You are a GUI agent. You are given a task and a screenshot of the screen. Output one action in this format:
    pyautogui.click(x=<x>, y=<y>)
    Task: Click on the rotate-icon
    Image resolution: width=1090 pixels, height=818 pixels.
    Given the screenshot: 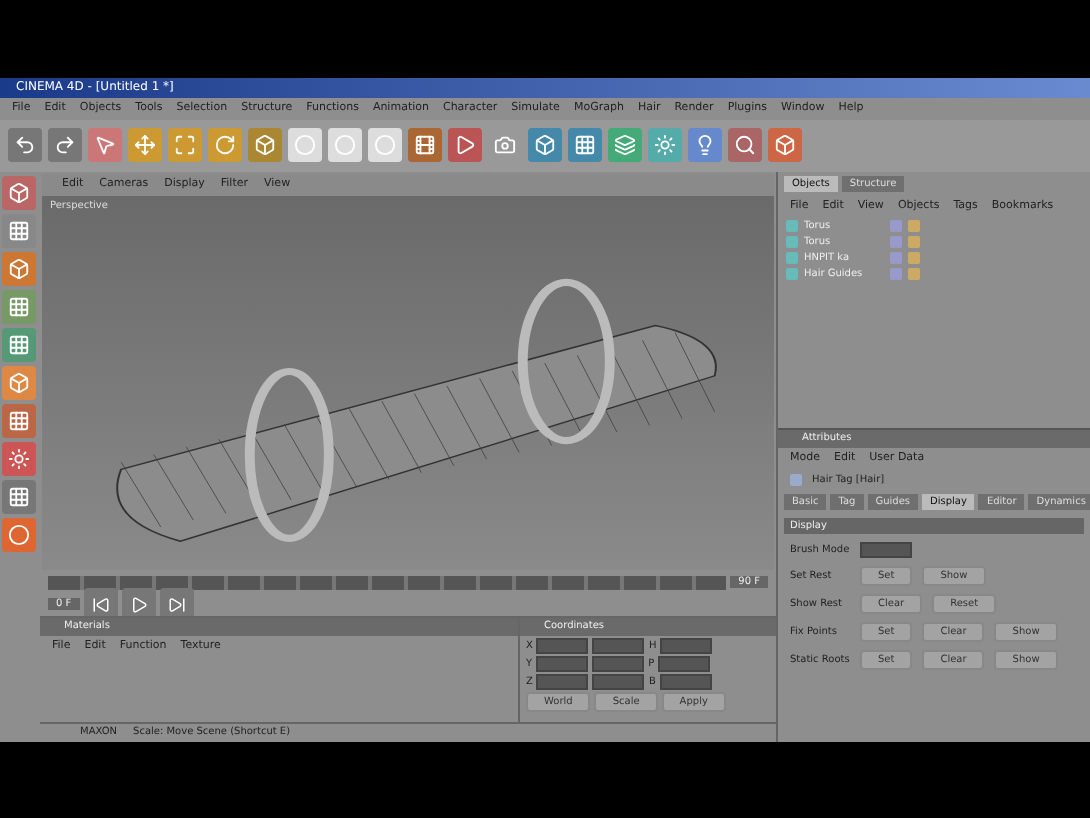 What is the action you would take?
    pyautogui.click(x=225, y=145)
    